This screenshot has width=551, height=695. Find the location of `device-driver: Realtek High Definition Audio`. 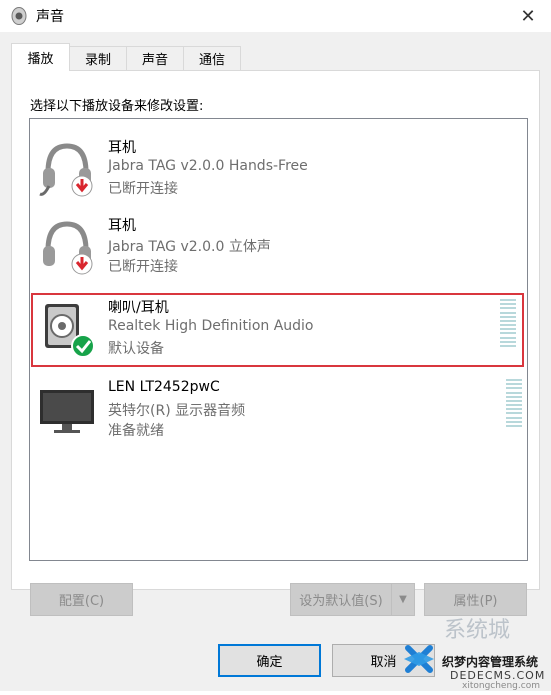

device-driver: Realtek High Definition Audio is located at coordinates (211, 326).